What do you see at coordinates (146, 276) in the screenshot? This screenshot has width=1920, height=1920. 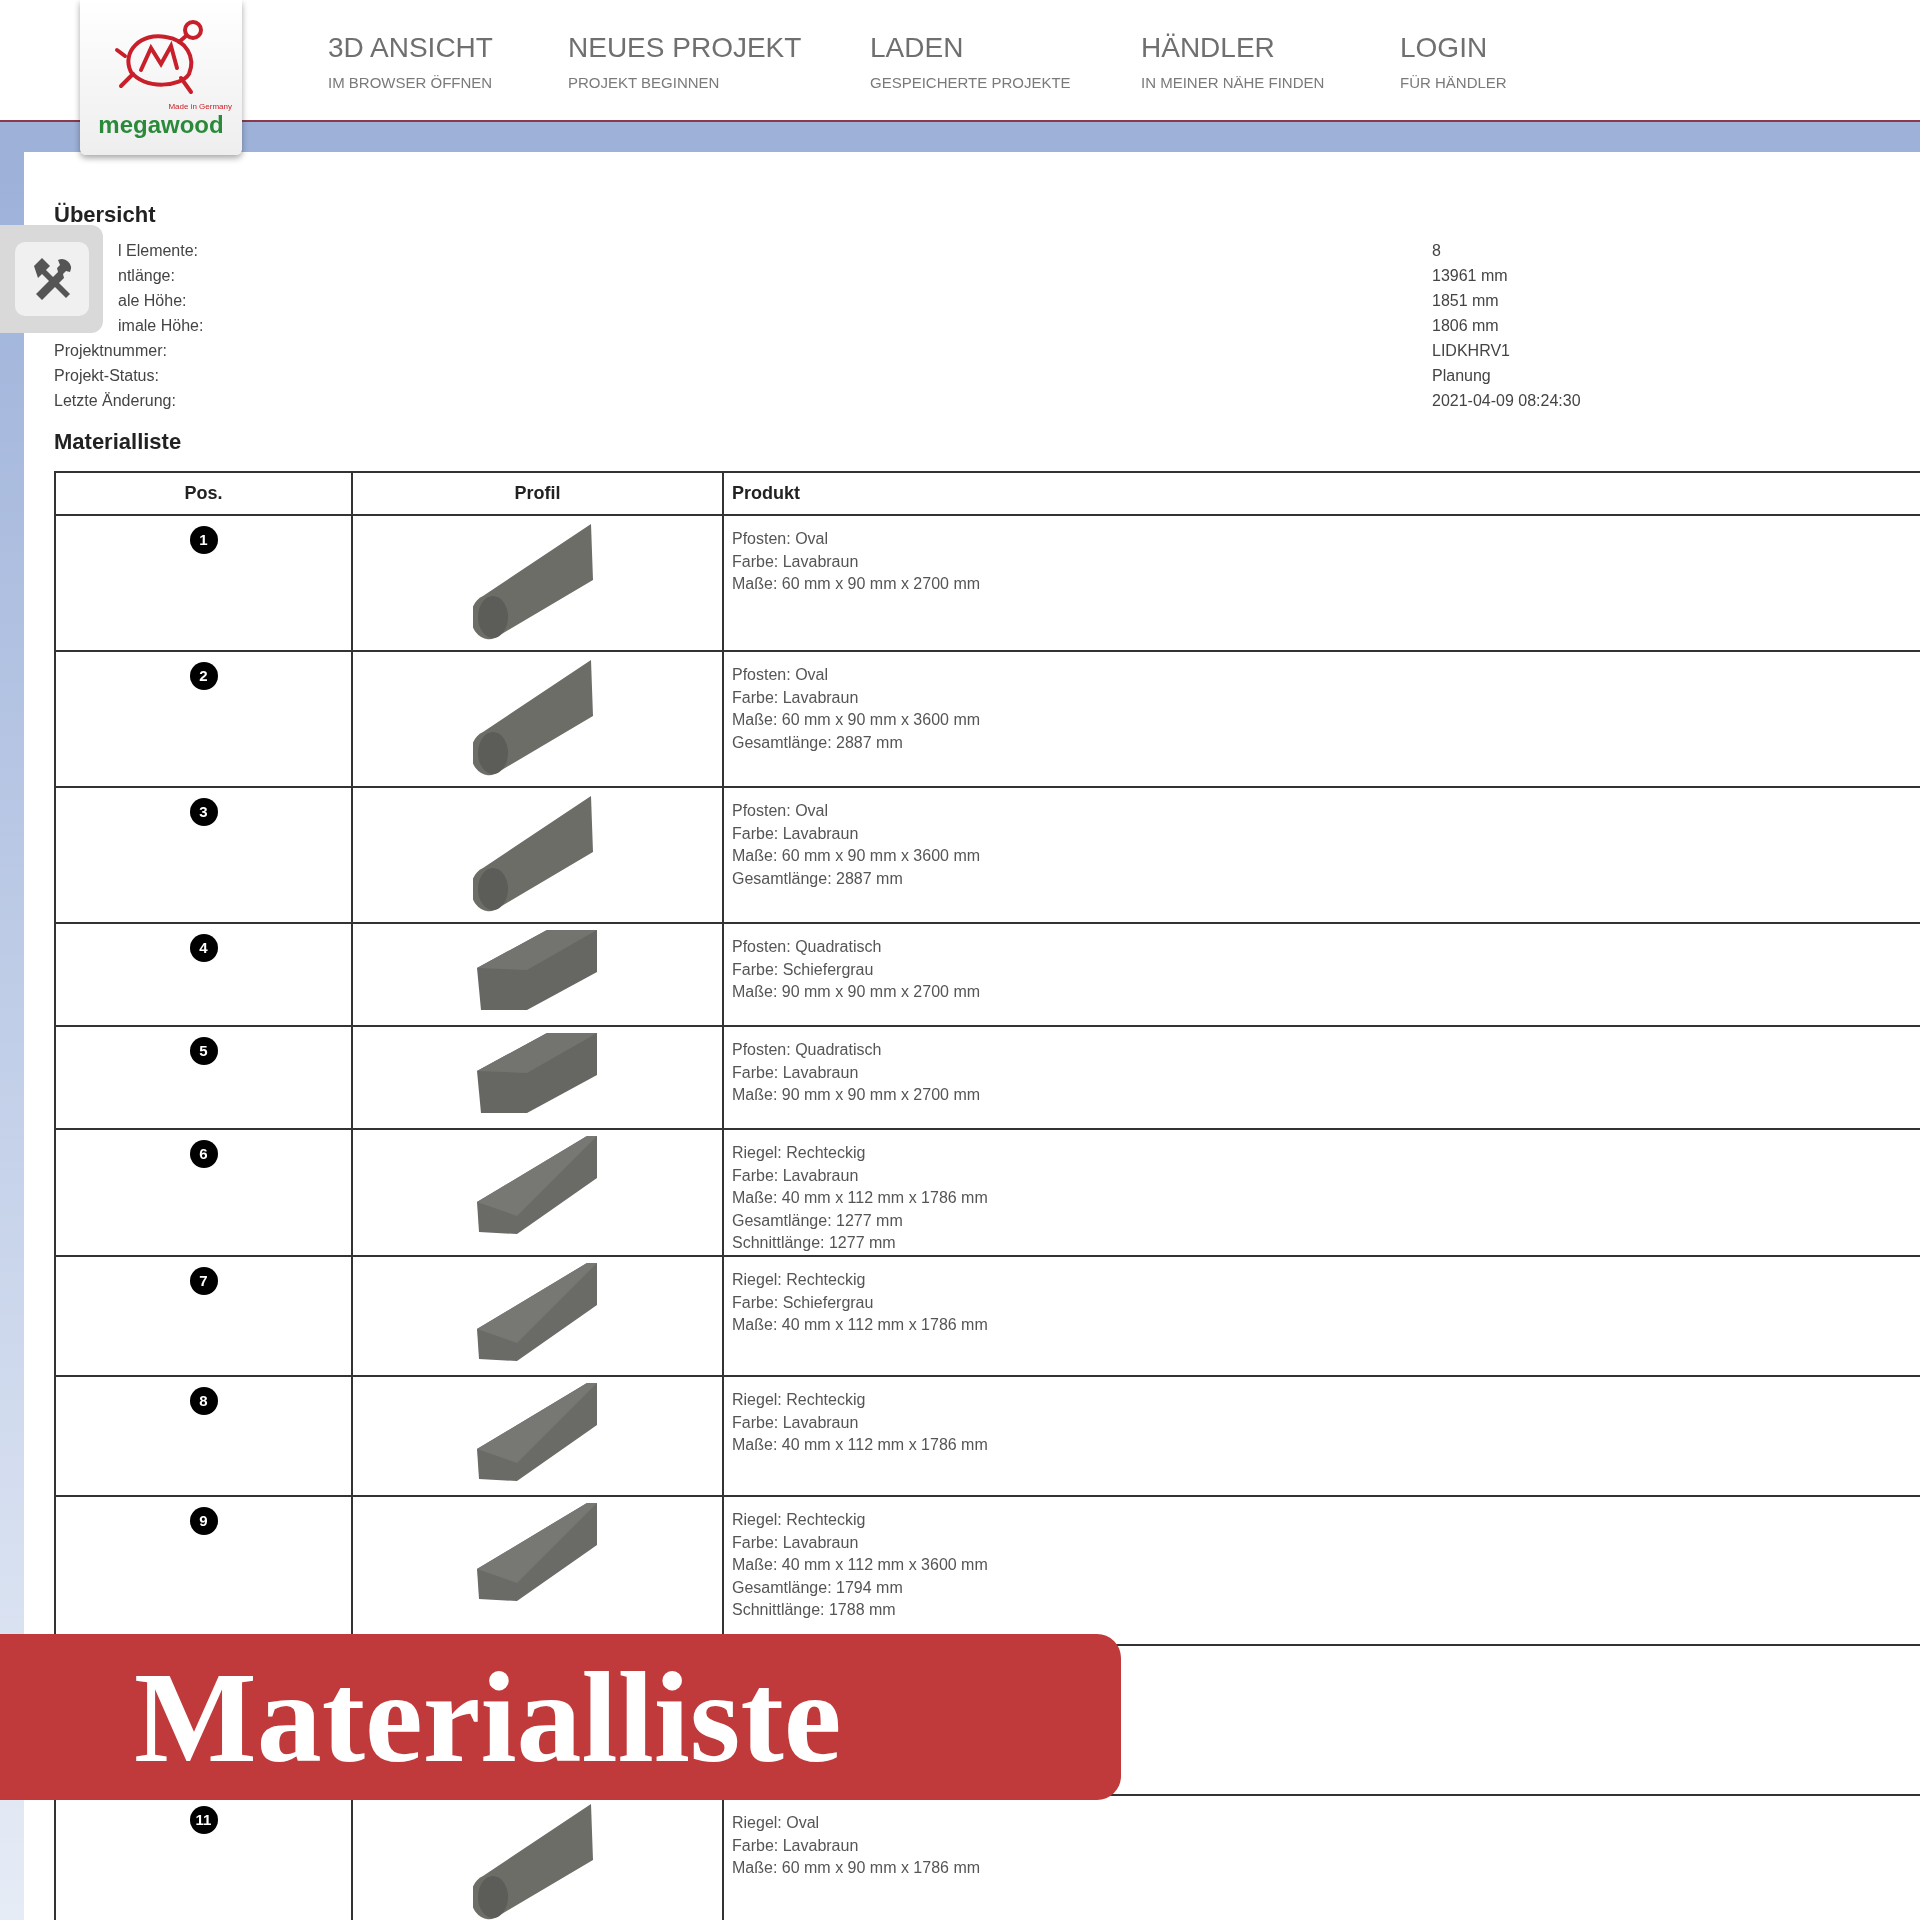 I see `overview-label: ntlänge:` at bounding box center [146, 276].